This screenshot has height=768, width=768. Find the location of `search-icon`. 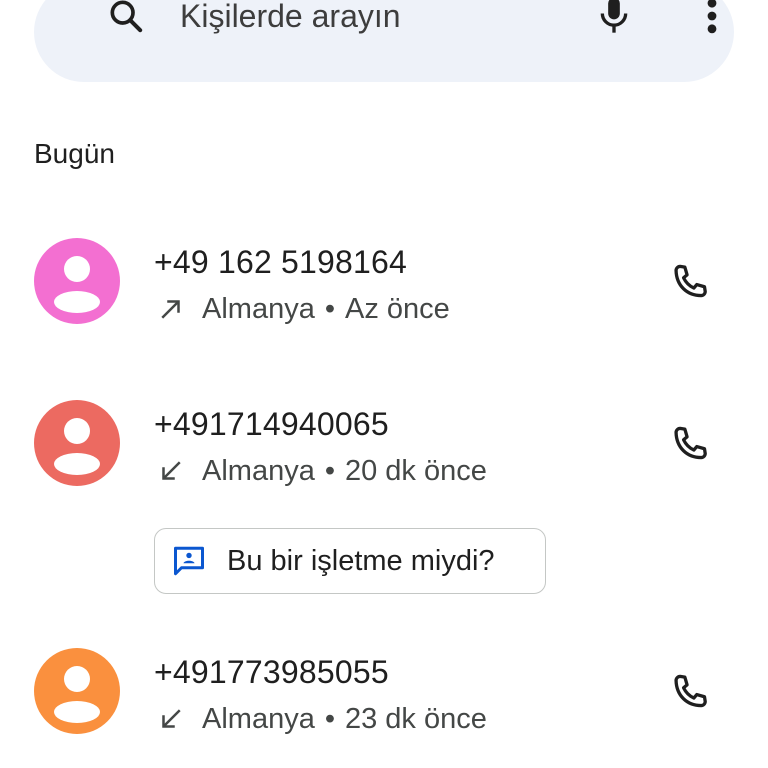

search-icon is located at coordinates (126, 18).